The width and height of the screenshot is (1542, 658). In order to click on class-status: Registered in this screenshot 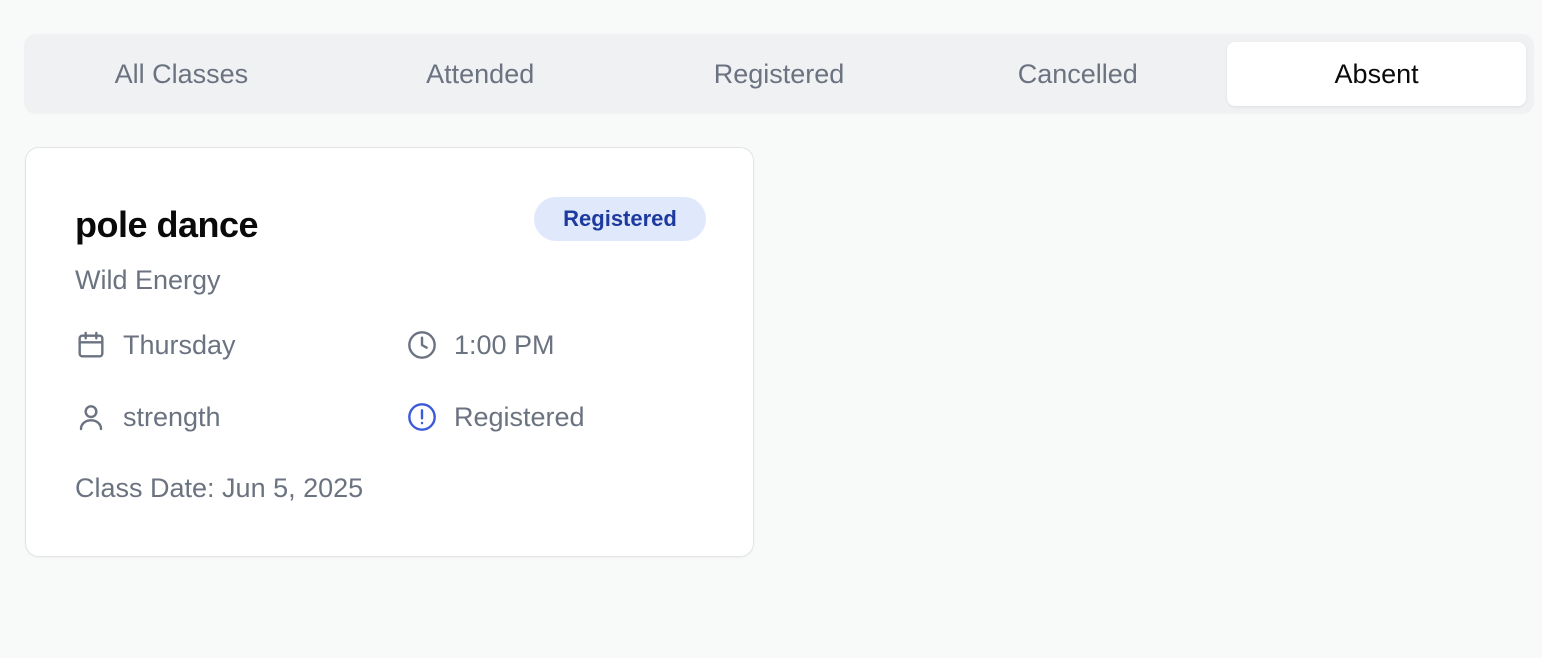, I will do `click(495, 417)`.